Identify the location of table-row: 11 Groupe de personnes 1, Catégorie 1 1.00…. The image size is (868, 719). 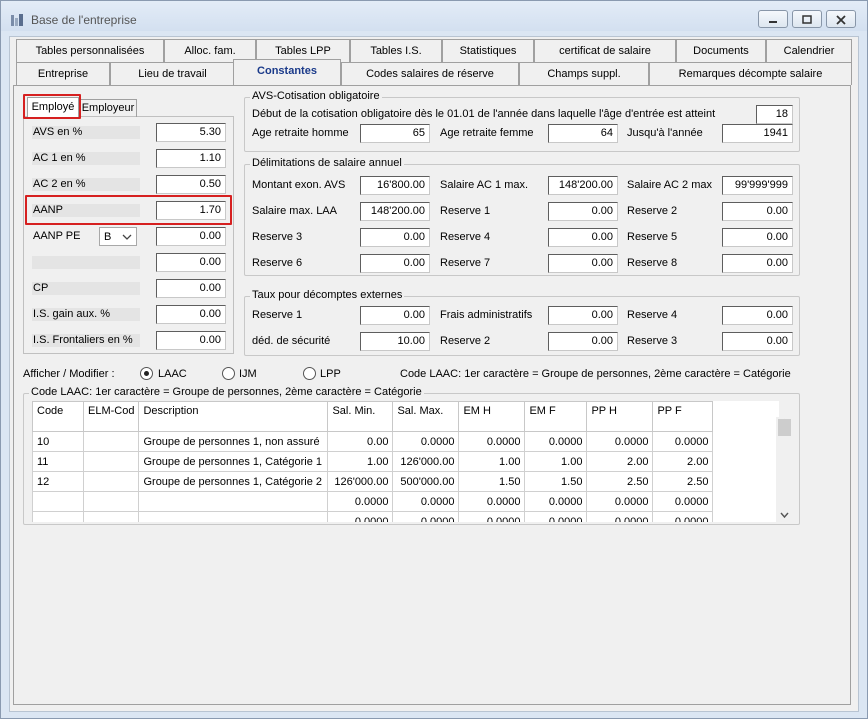
(373, 461).